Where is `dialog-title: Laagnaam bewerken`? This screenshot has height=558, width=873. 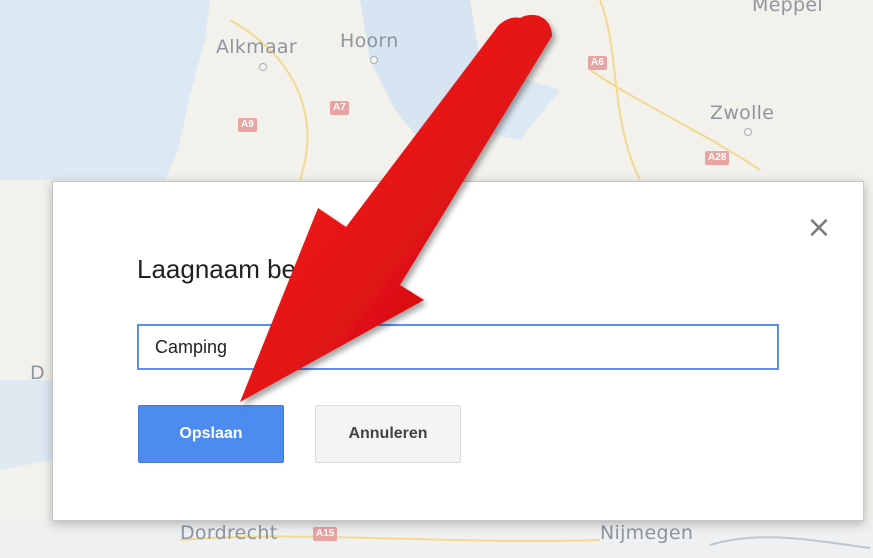 dialog-title: Laagnaam bewerken is located at coordinates (258, 269).